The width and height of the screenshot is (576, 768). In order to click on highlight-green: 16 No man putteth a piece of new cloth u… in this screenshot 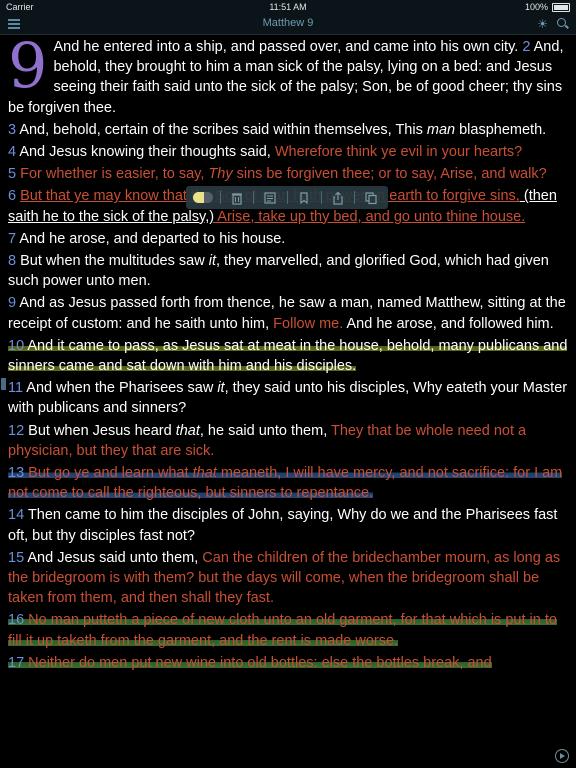, I will do `click(282, 630)`.